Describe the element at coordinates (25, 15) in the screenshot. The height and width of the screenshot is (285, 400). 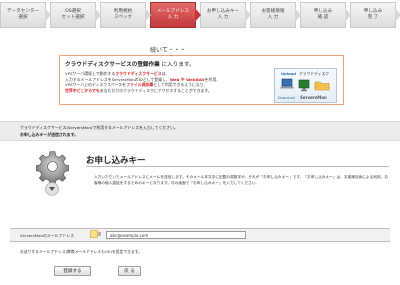
I see `step-datacenter: データセンター 選択` at that location.